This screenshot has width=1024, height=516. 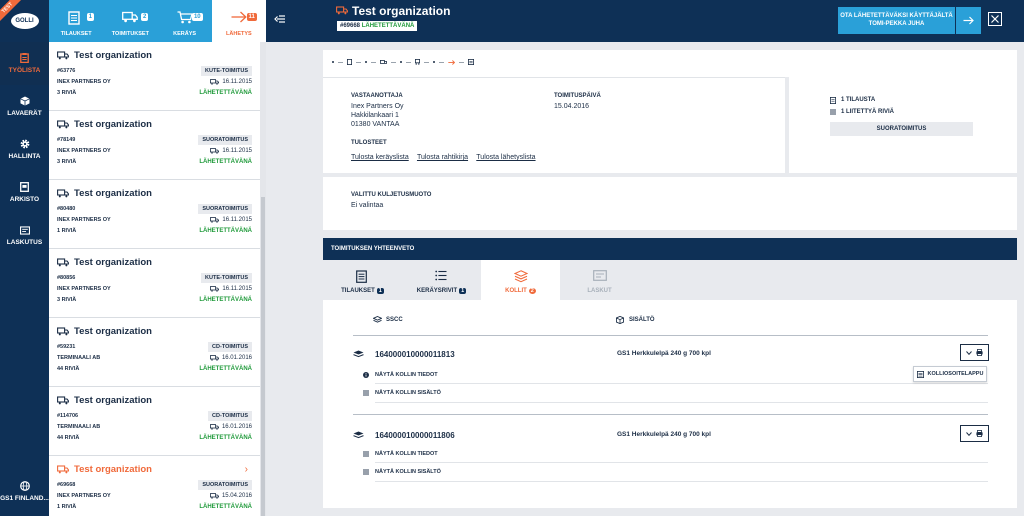 I want to click on link-text: NÄYTÄ KOLLIN SISÄLTÖ, so click(x=408, y=472).